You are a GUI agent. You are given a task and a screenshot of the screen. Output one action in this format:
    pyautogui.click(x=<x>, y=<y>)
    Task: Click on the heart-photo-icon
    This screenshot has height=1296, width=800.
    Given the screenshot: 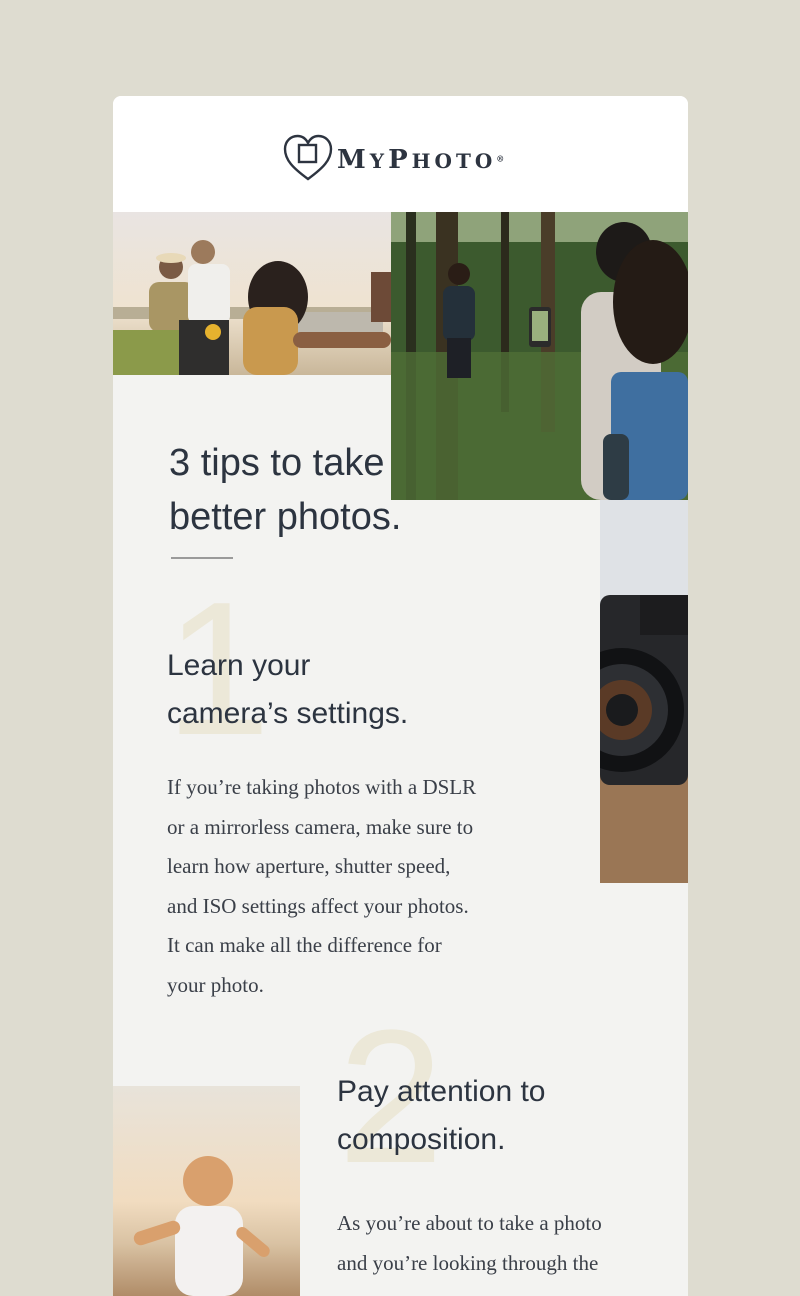 What is the action you would take?
    pyautogui.click(x=308, y=157)
    